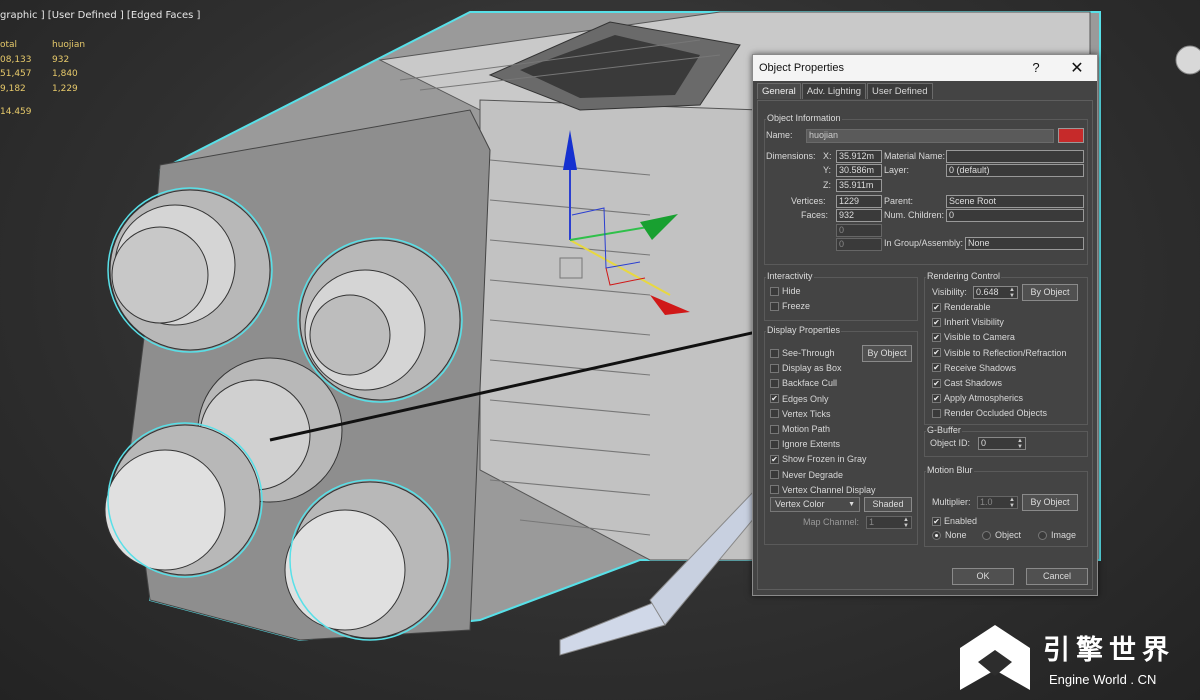 The width and height of the screenshot is (1200, 700). I want to click on visibility-label: Visibility:, so click(949, 292).